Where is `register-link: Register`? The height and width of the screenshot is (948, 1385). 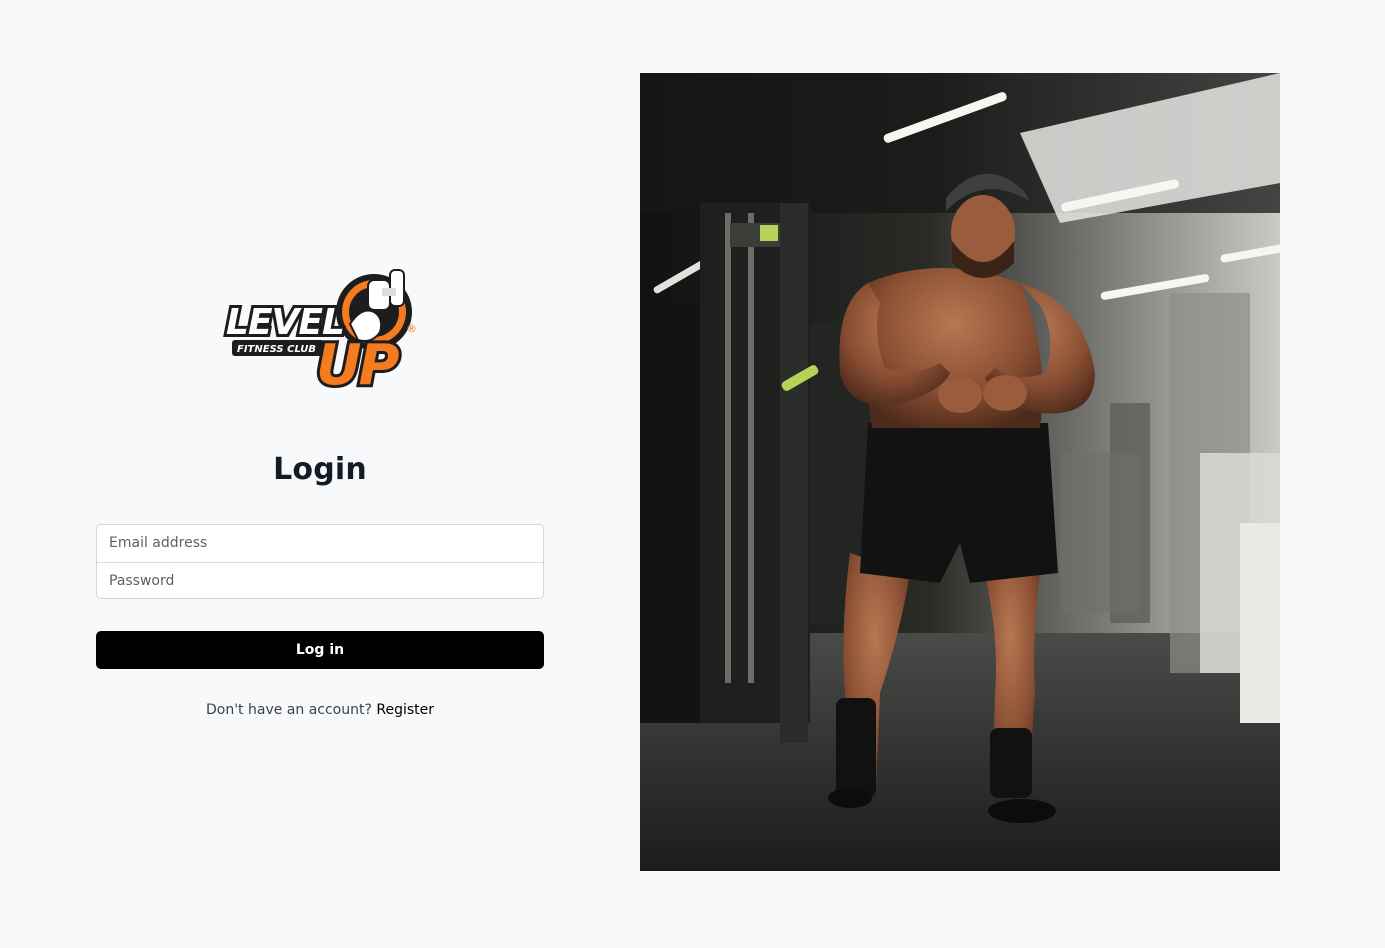 register-link: Register is located at coordinates (405, 710).